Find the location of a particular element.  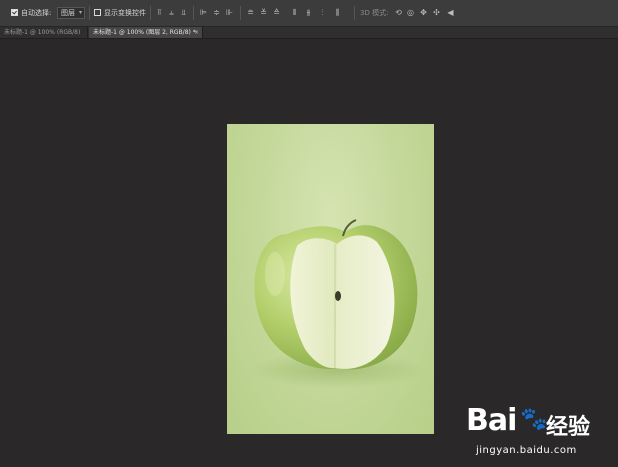

distribute-hcenter-icon: ⫵ is located at coordinates (308, 12).